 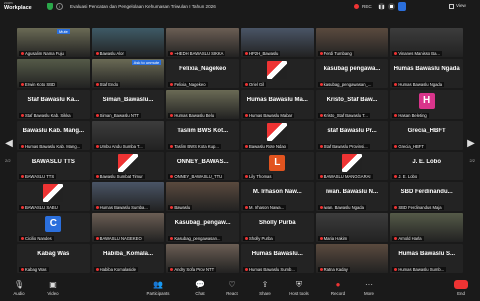 I want to click on participant-name-label: Hasan Beleting, so click(x=410, y=115).